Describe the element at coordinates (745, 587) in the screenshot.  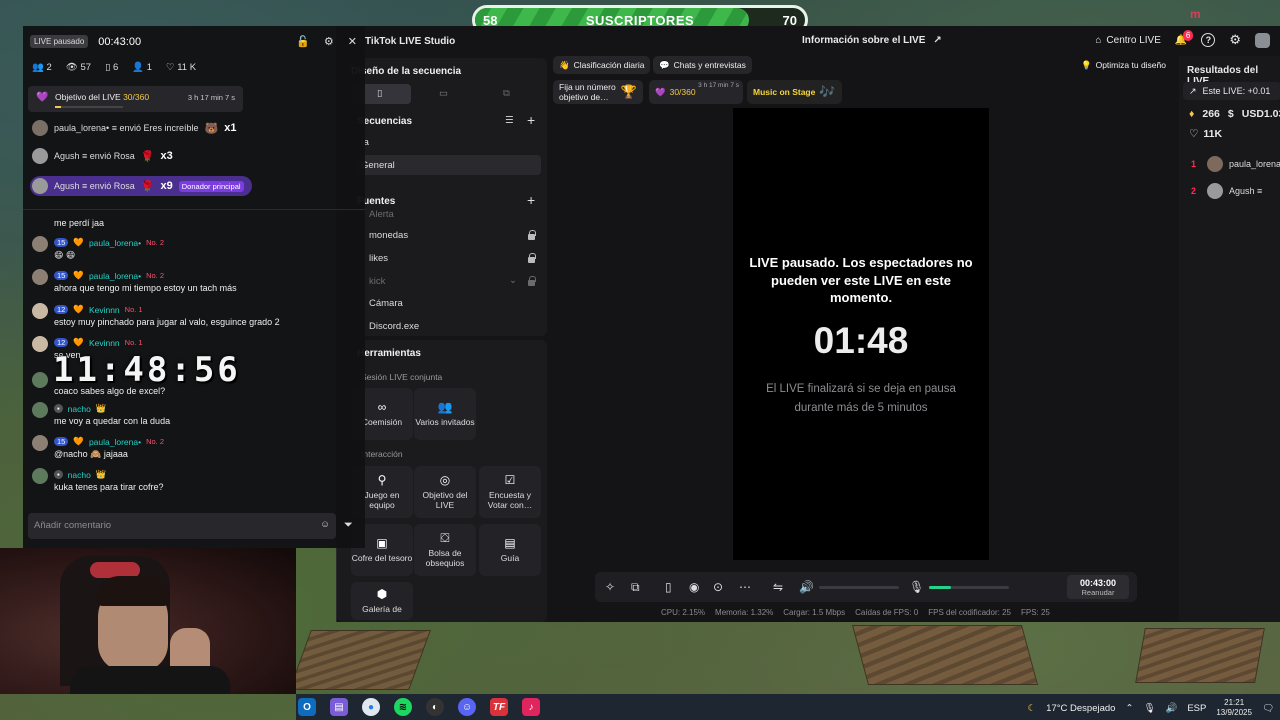
I see `more-icon: ⋯` at that location.